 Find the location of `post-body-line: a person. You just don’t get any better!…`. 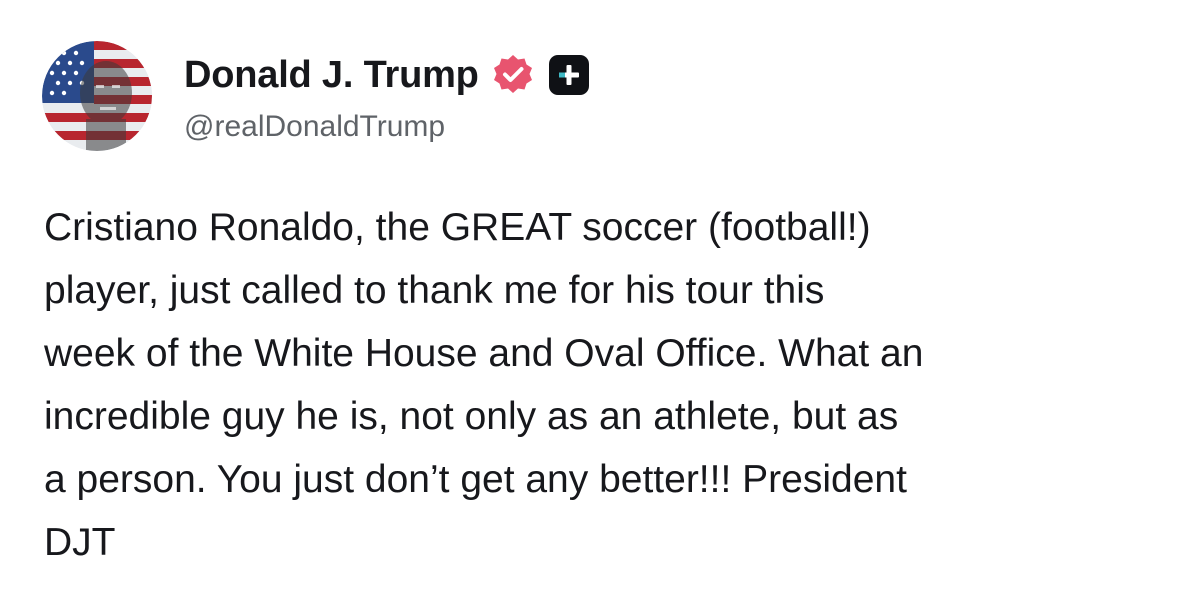

post-body-line: a person. You just don’t get any better!… is located at coordinates (475, 479).